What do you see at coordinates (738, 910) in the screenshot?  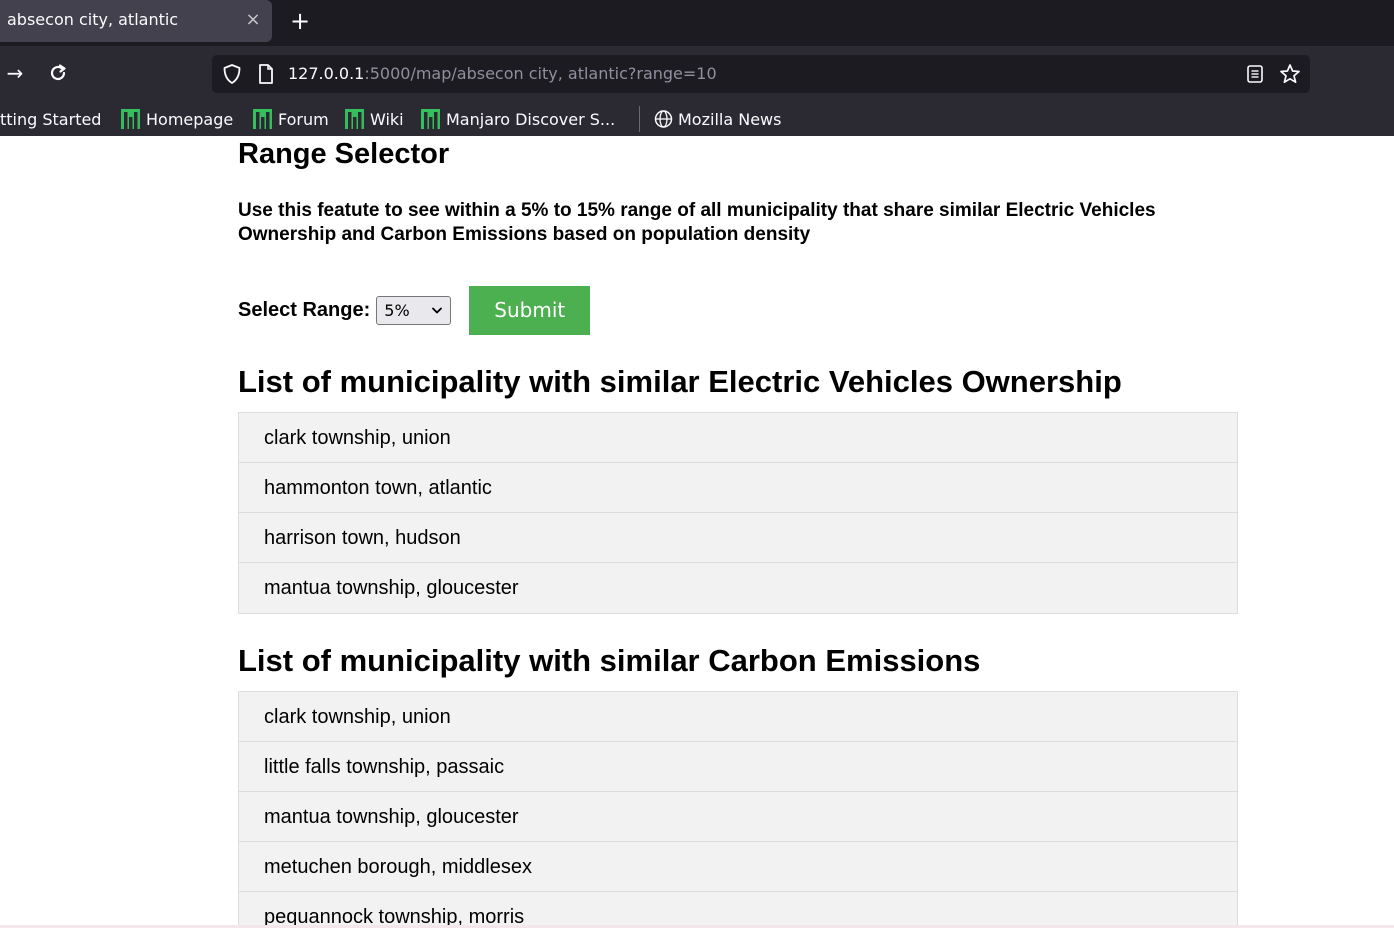 I see `list-item: pequannock township, morris` at bounding box center [738, 910].